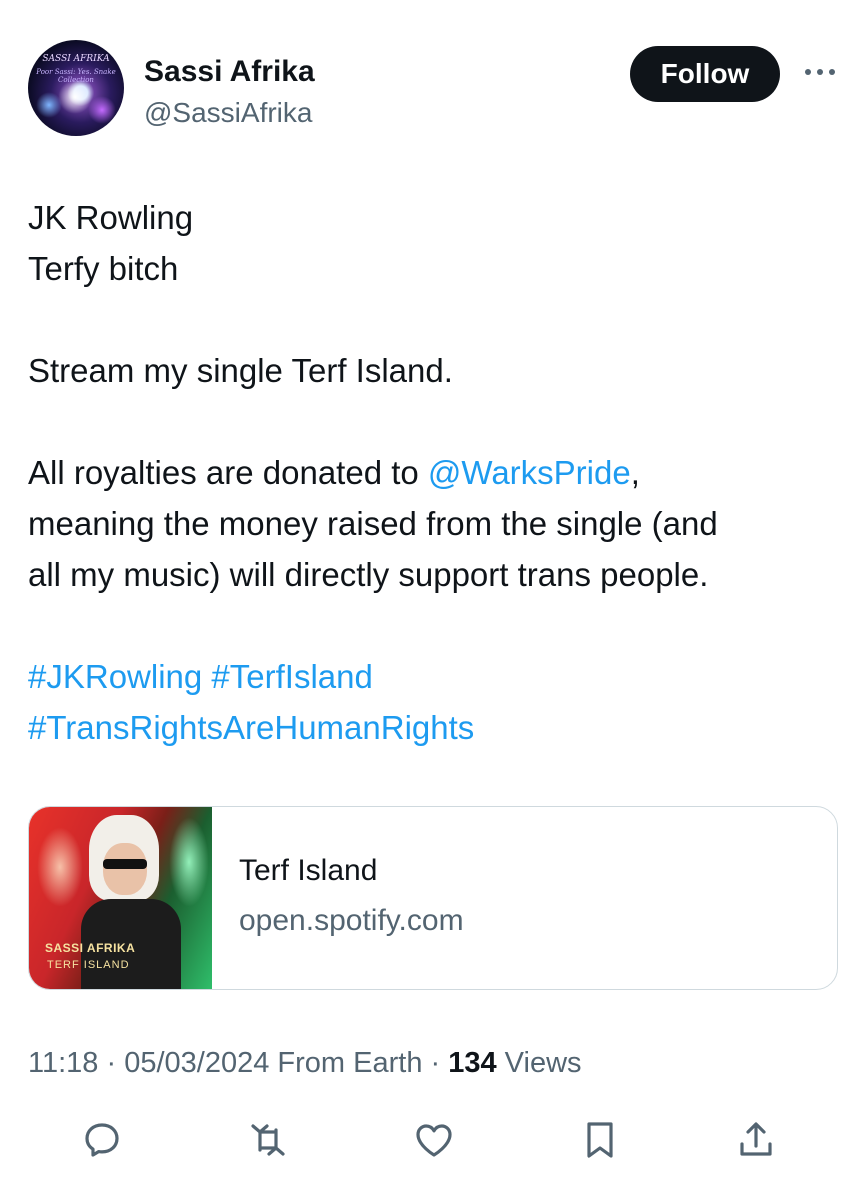  Describe the element at coordinates (229, 72) in the screenshot. I see `author-name: Sassi Afrika` at that location.